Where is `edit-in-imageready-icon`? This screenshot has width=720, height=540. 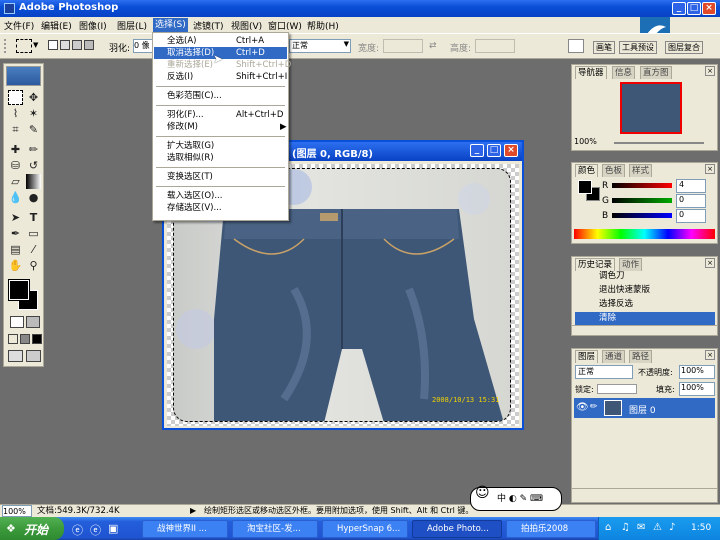 edit-in-imageready-icon is located at coordinates (33, 356).